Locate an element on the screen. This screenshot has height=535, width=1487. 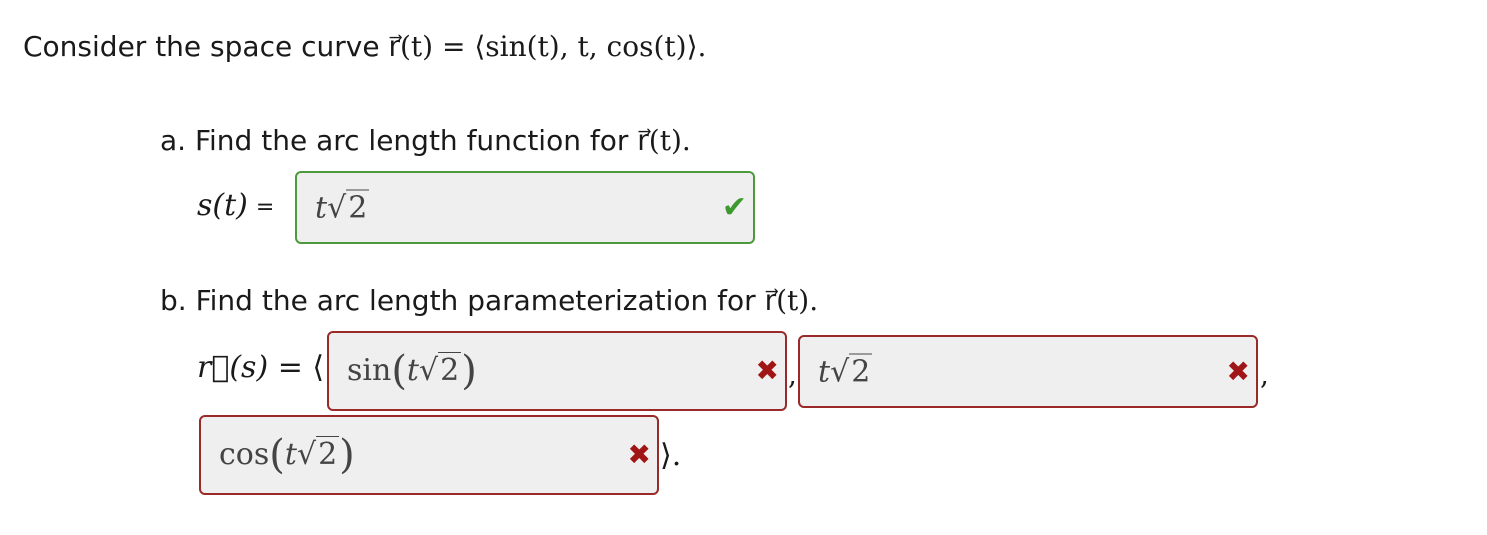
part-a-function-label: s(t) is located at coordinates (222, 205).